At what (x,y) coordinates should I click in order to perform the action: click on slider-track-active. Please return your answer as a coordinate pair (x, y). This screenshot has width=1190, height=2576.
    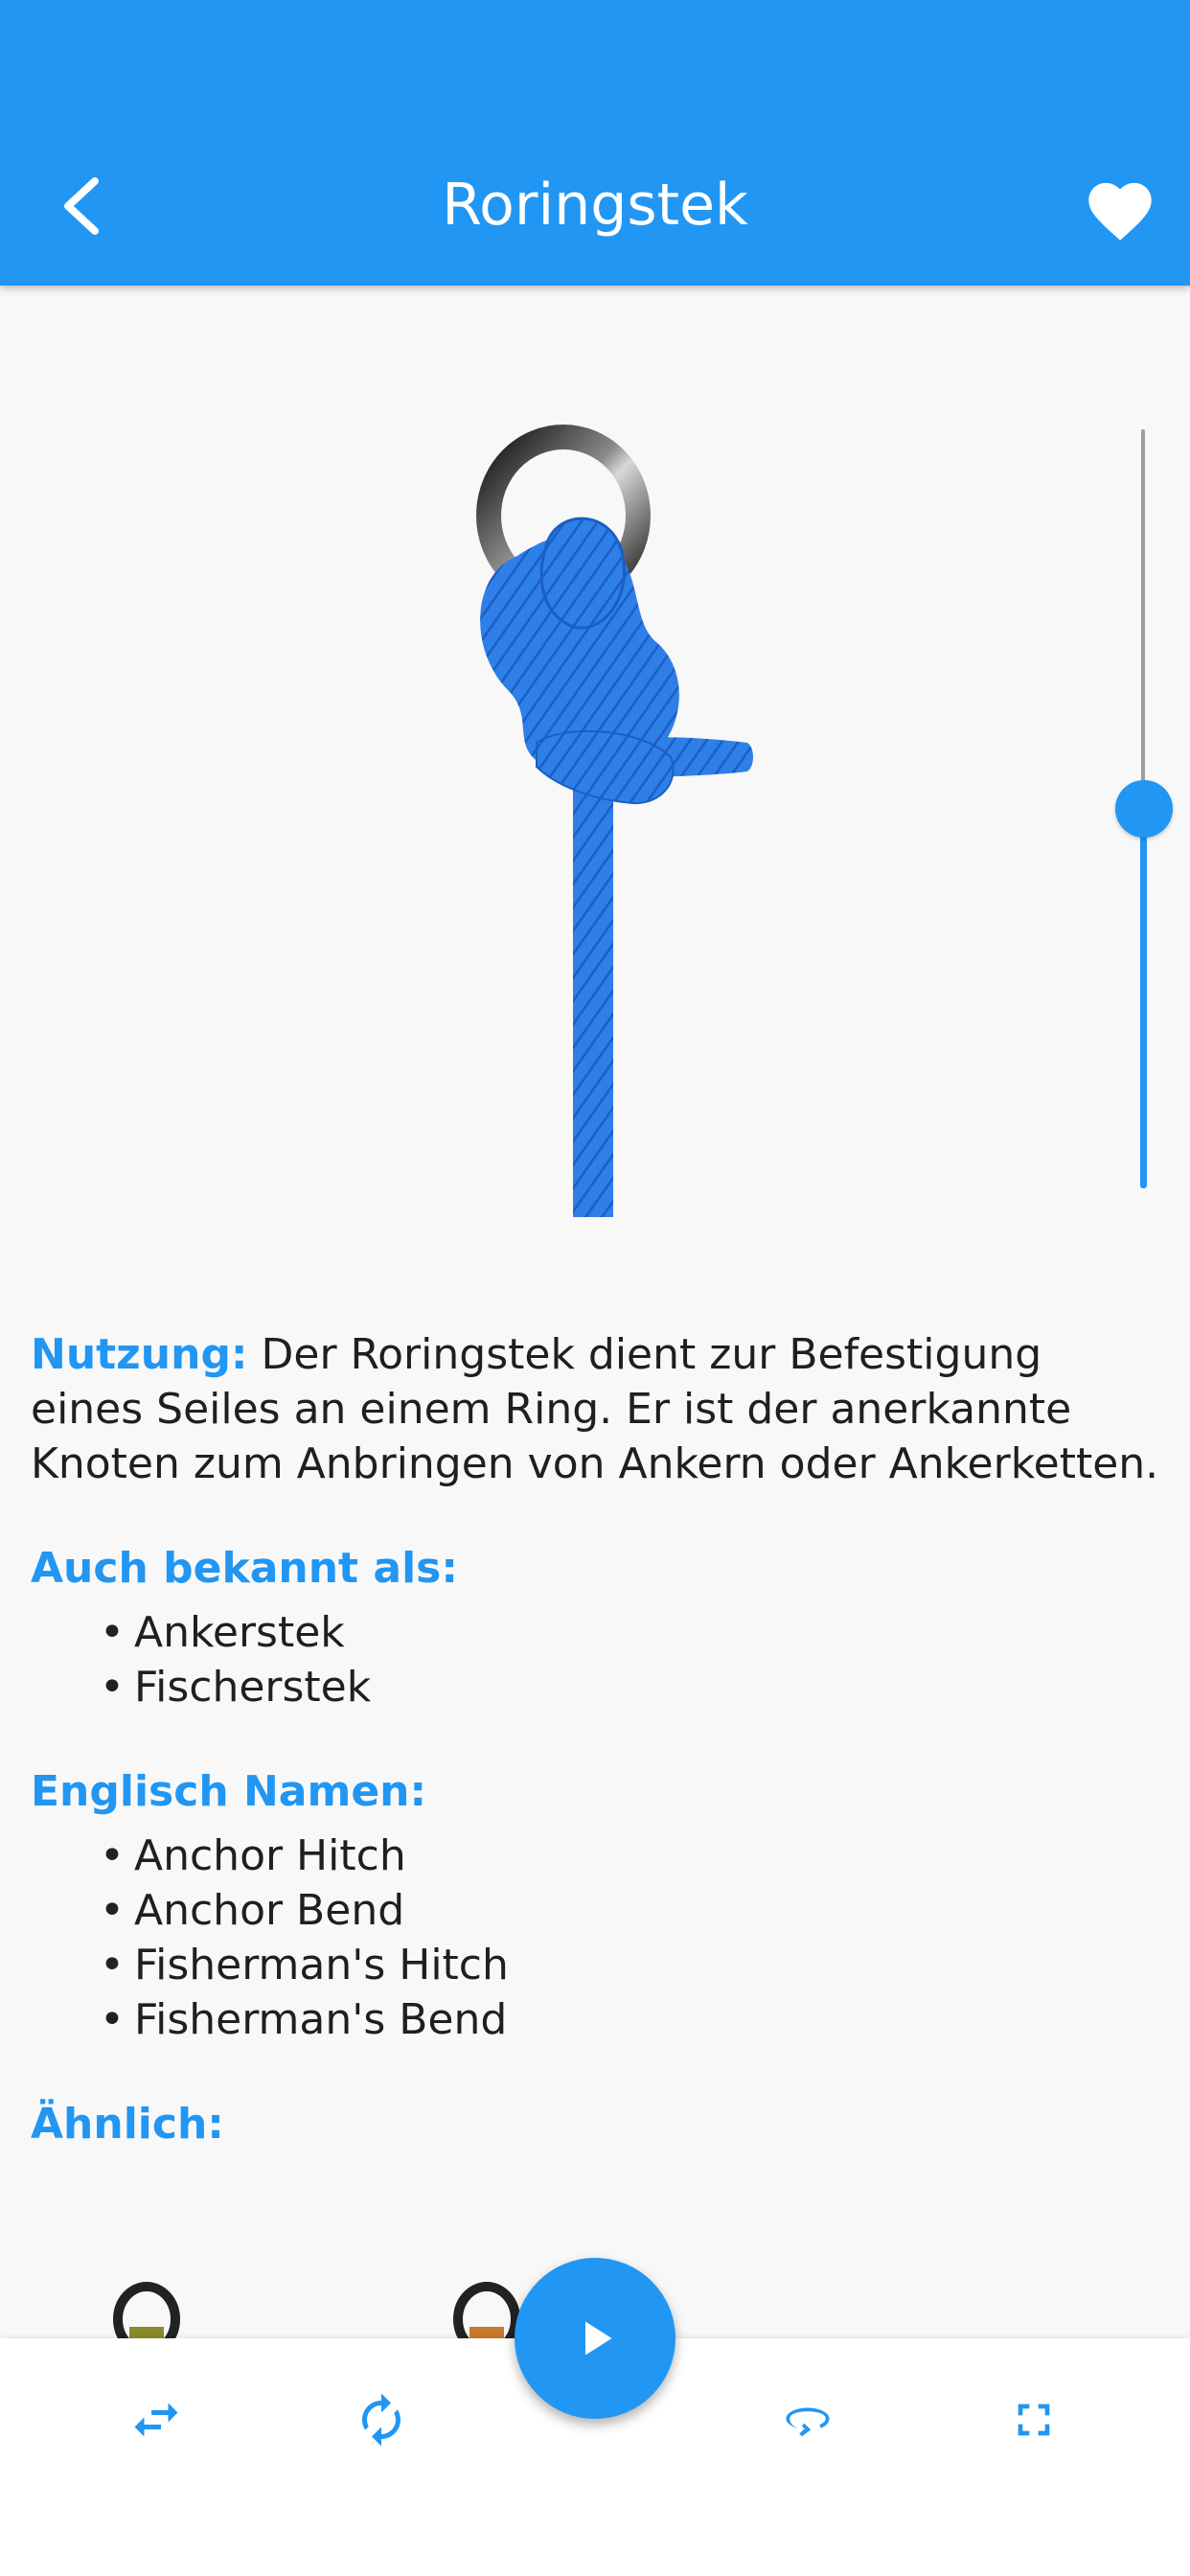
    Looking at the image, I should click on (1143, 996).